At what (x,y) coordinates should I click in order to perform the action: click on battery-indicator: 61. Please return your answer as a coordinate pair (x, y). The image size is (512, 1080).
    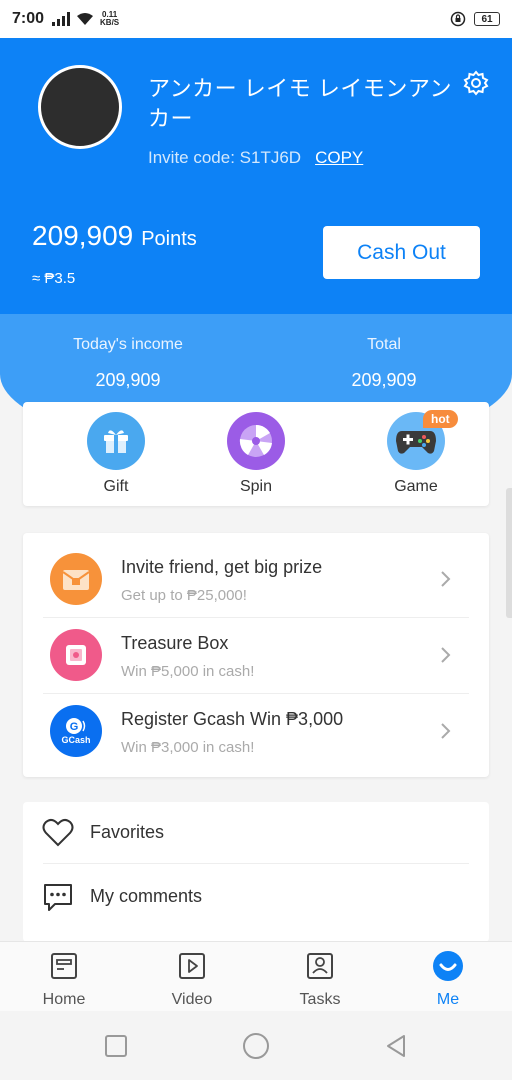
    Looking at the image, I should click on (487, 19).